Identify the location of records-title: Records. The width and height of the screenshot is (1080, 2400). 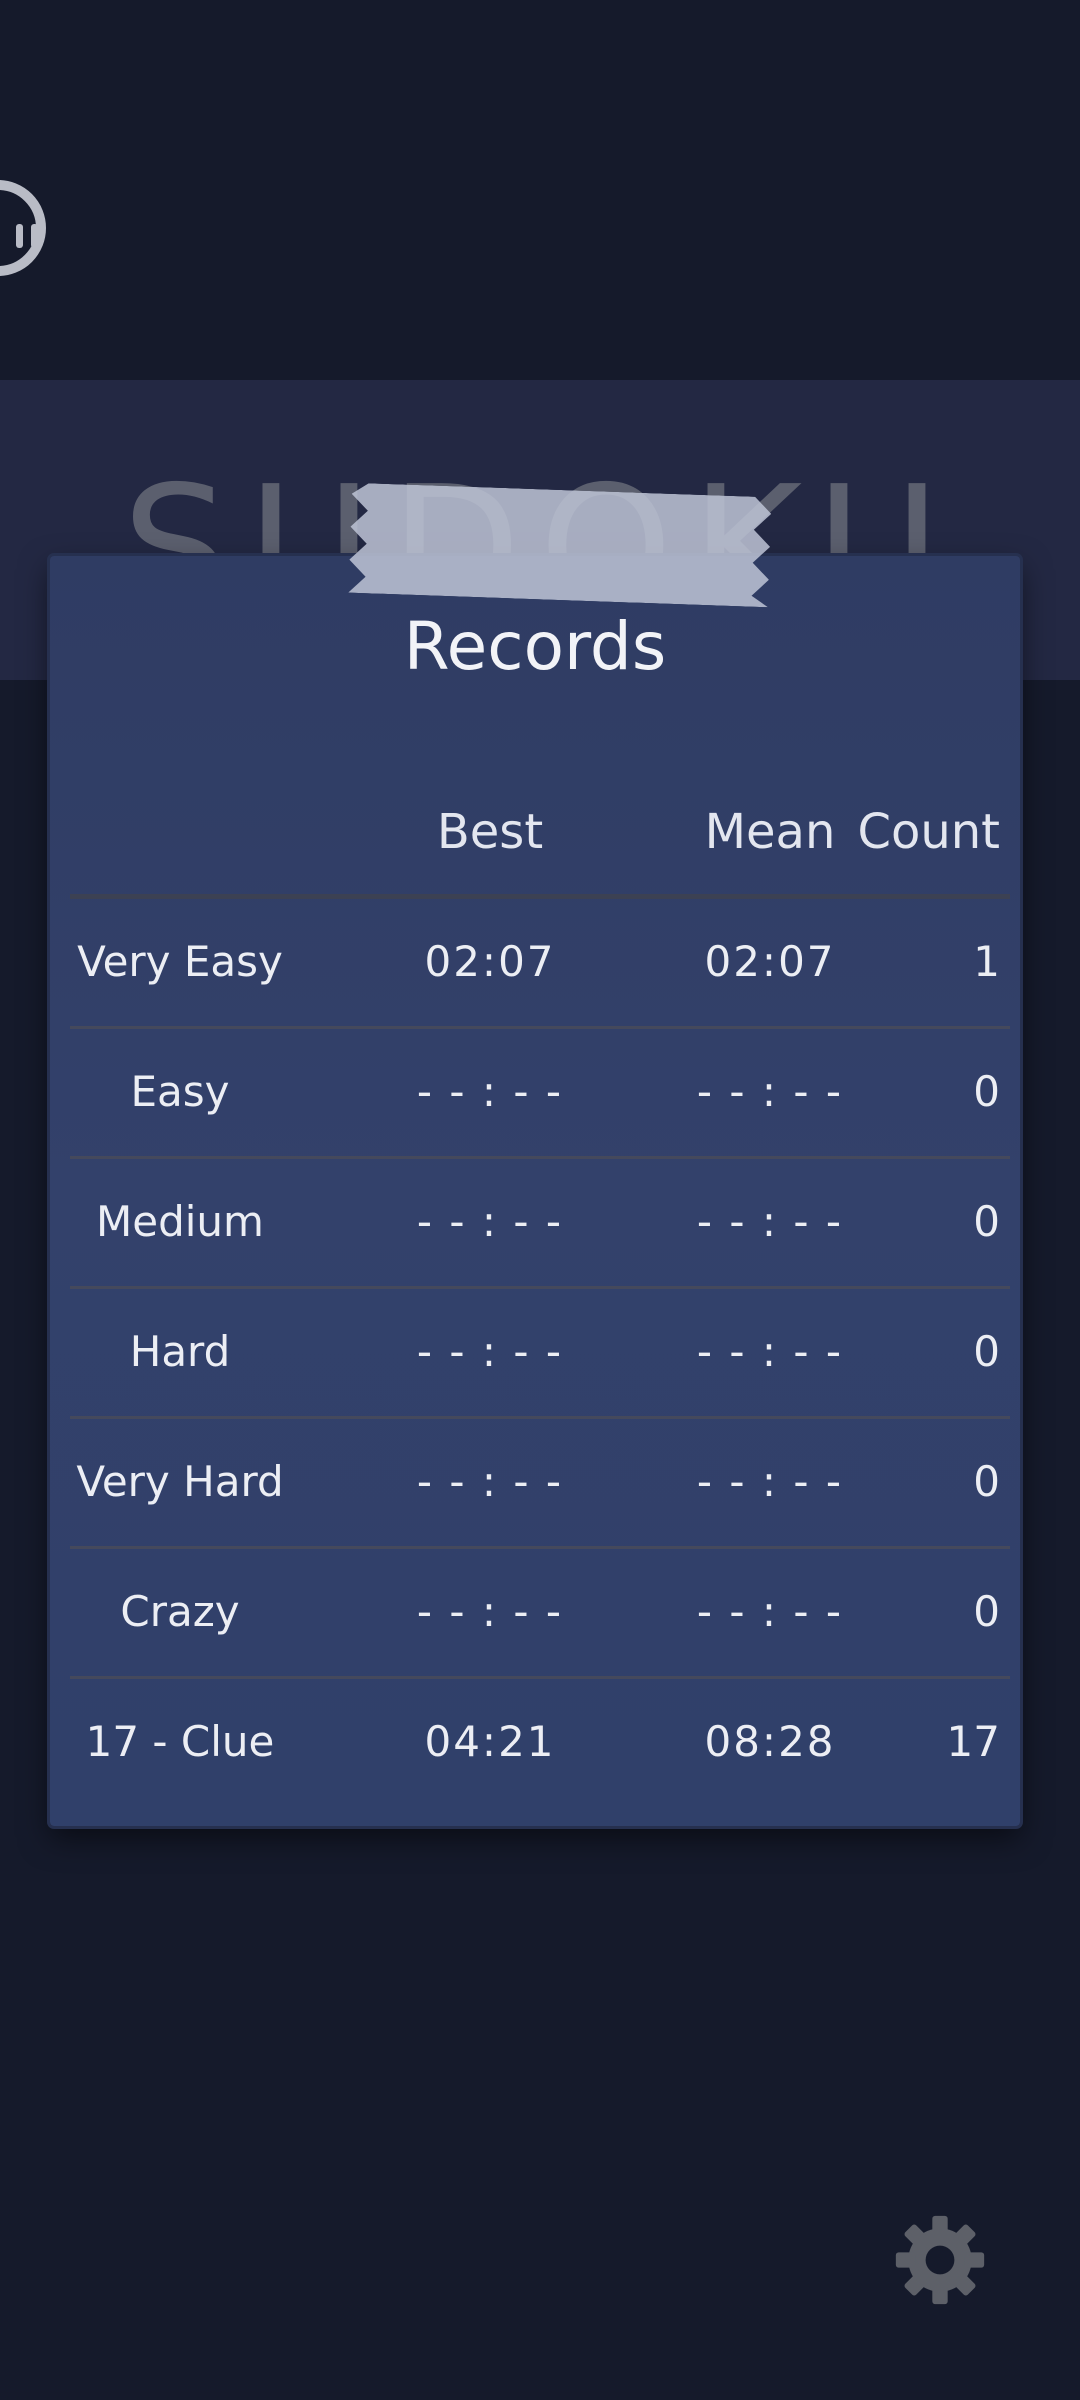
(535, 646).